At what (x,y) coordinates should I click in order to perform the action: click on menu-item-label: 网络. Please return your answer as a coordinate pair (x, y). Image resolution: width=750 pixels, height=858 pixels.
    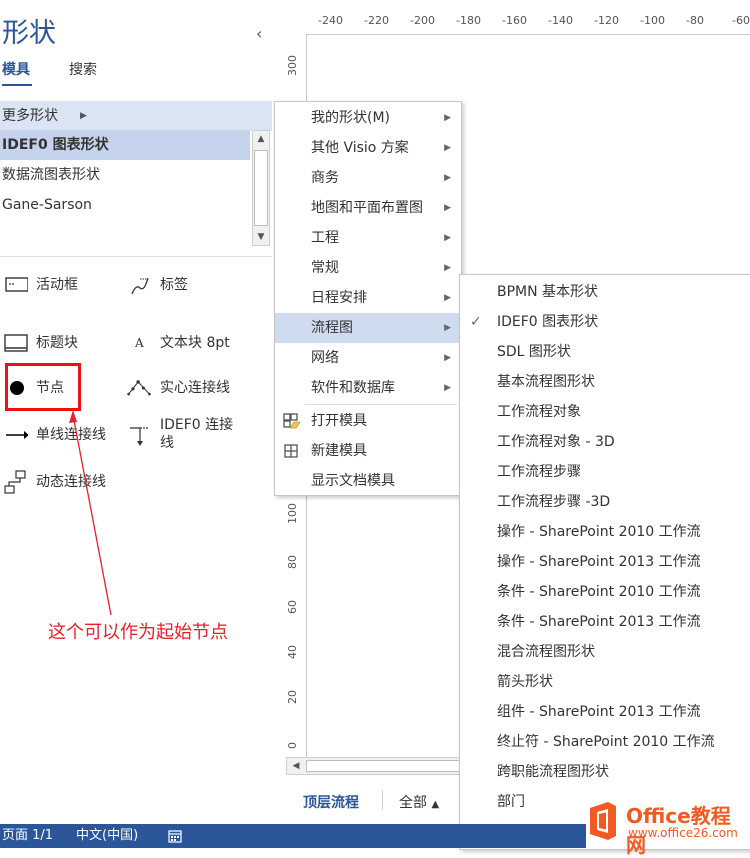
    Looking at the image, I should click on (325, 358).